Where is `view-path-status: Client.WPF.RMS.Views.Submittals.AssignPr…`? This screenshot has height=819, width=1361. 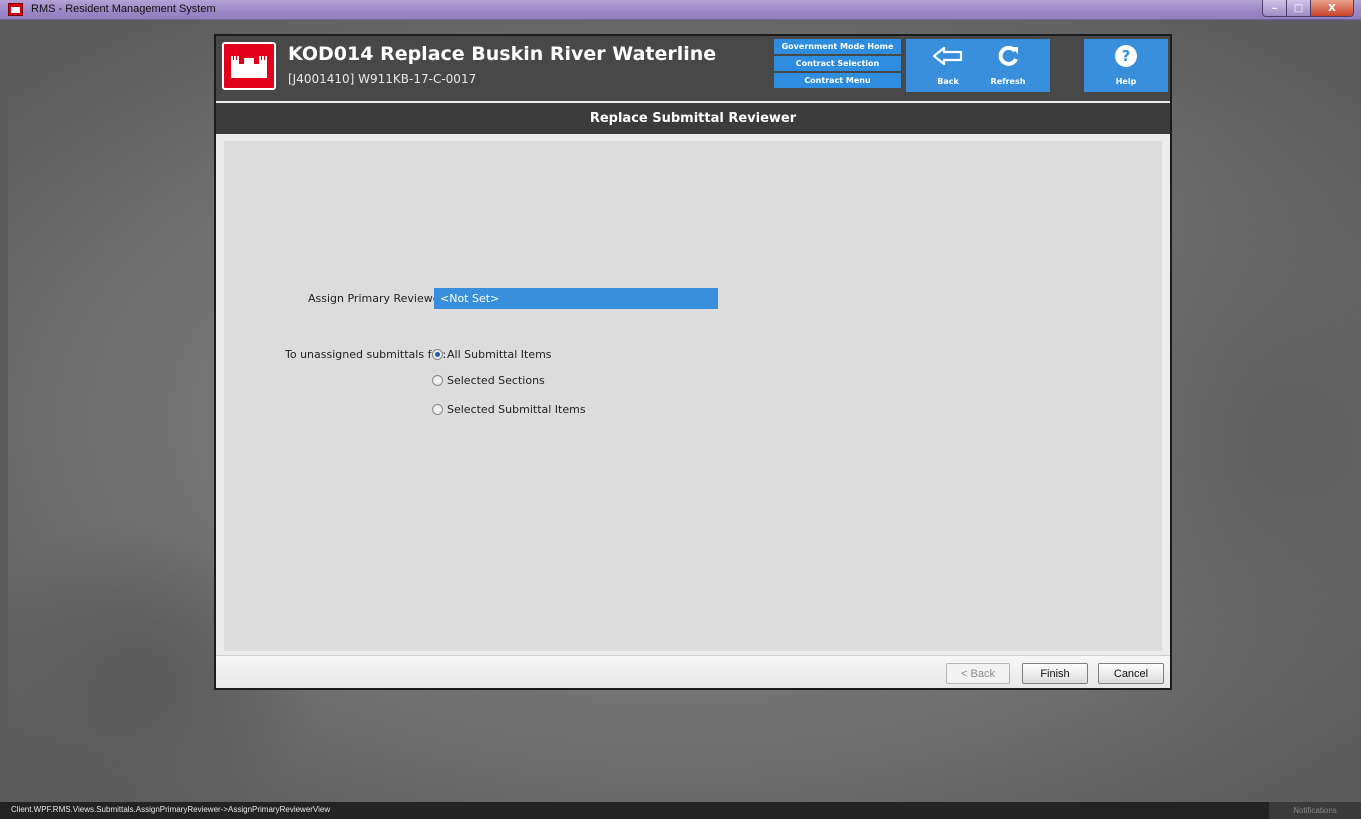 view-path-status: Client.WPF.RMS.Views.Submittals.AssignPr… is located at coordinates (171, 809).